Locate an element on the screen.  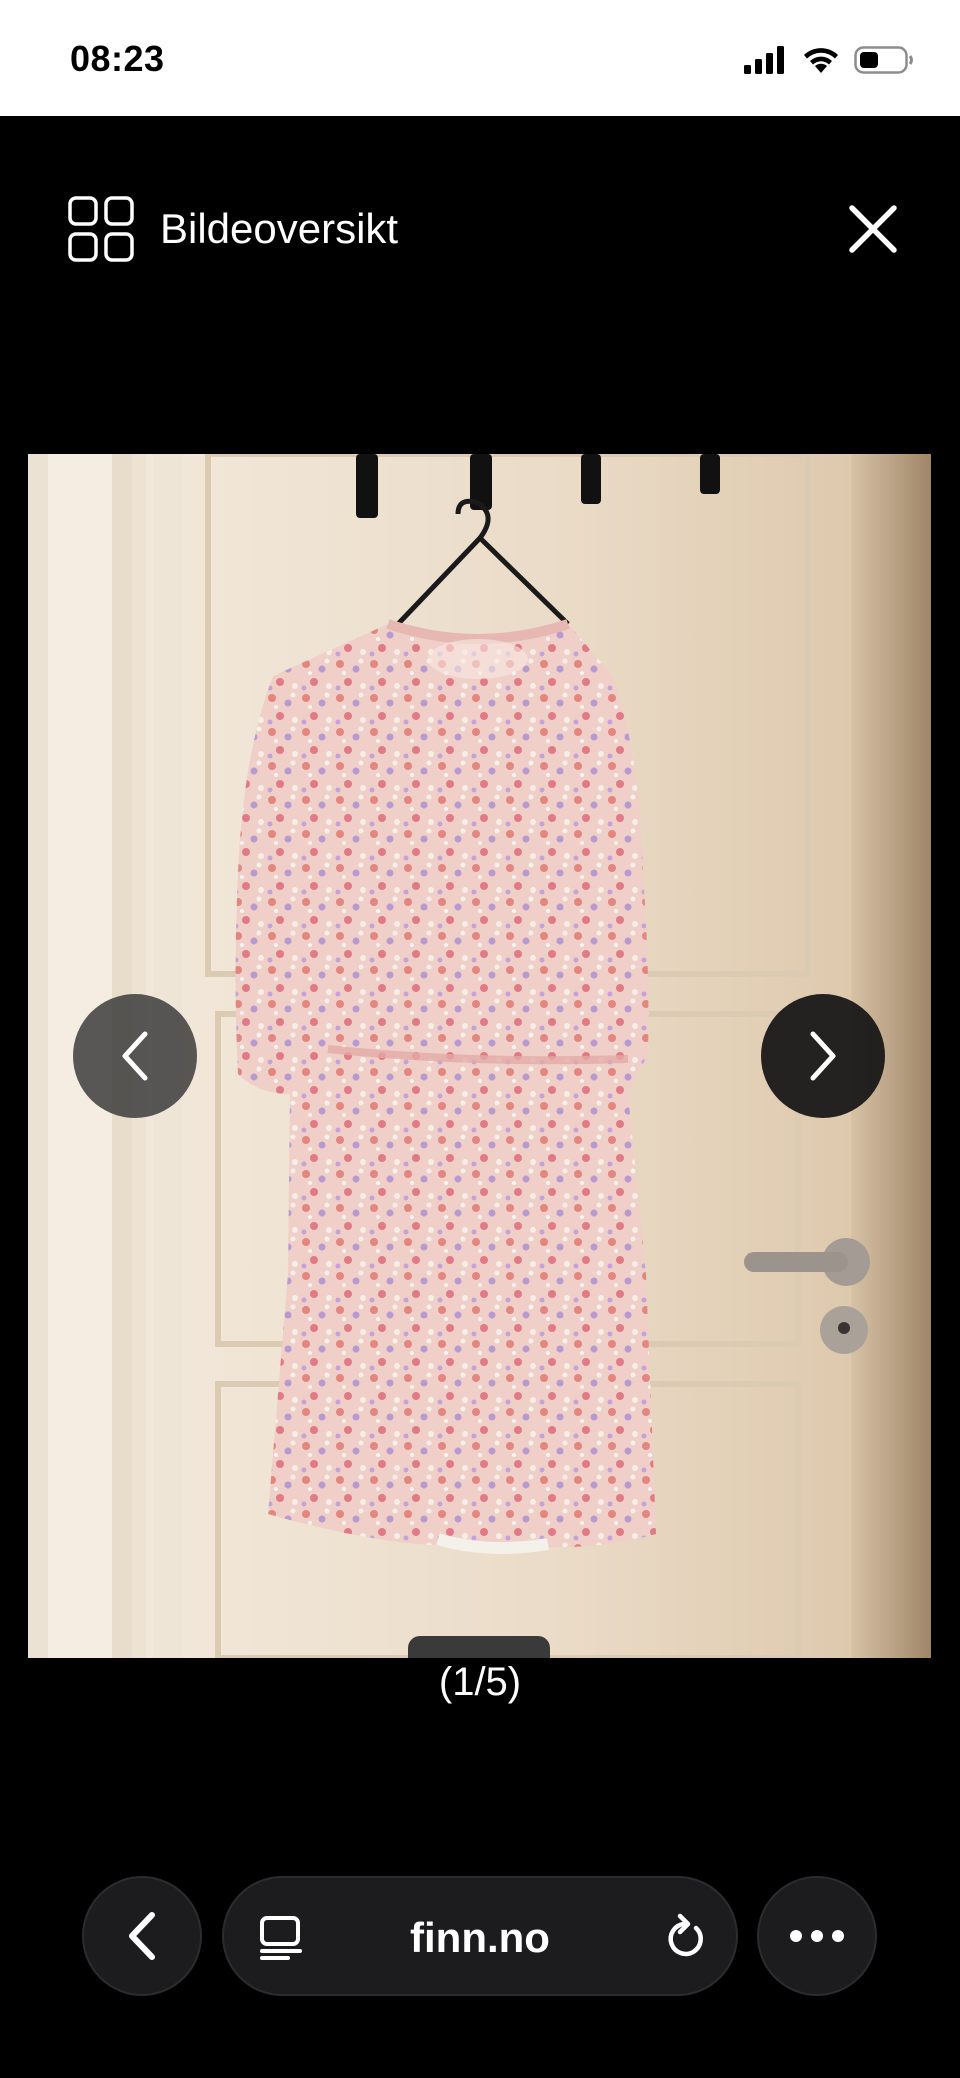
viewer-header: Bildeoversikt is located at coordinates (480, 226).